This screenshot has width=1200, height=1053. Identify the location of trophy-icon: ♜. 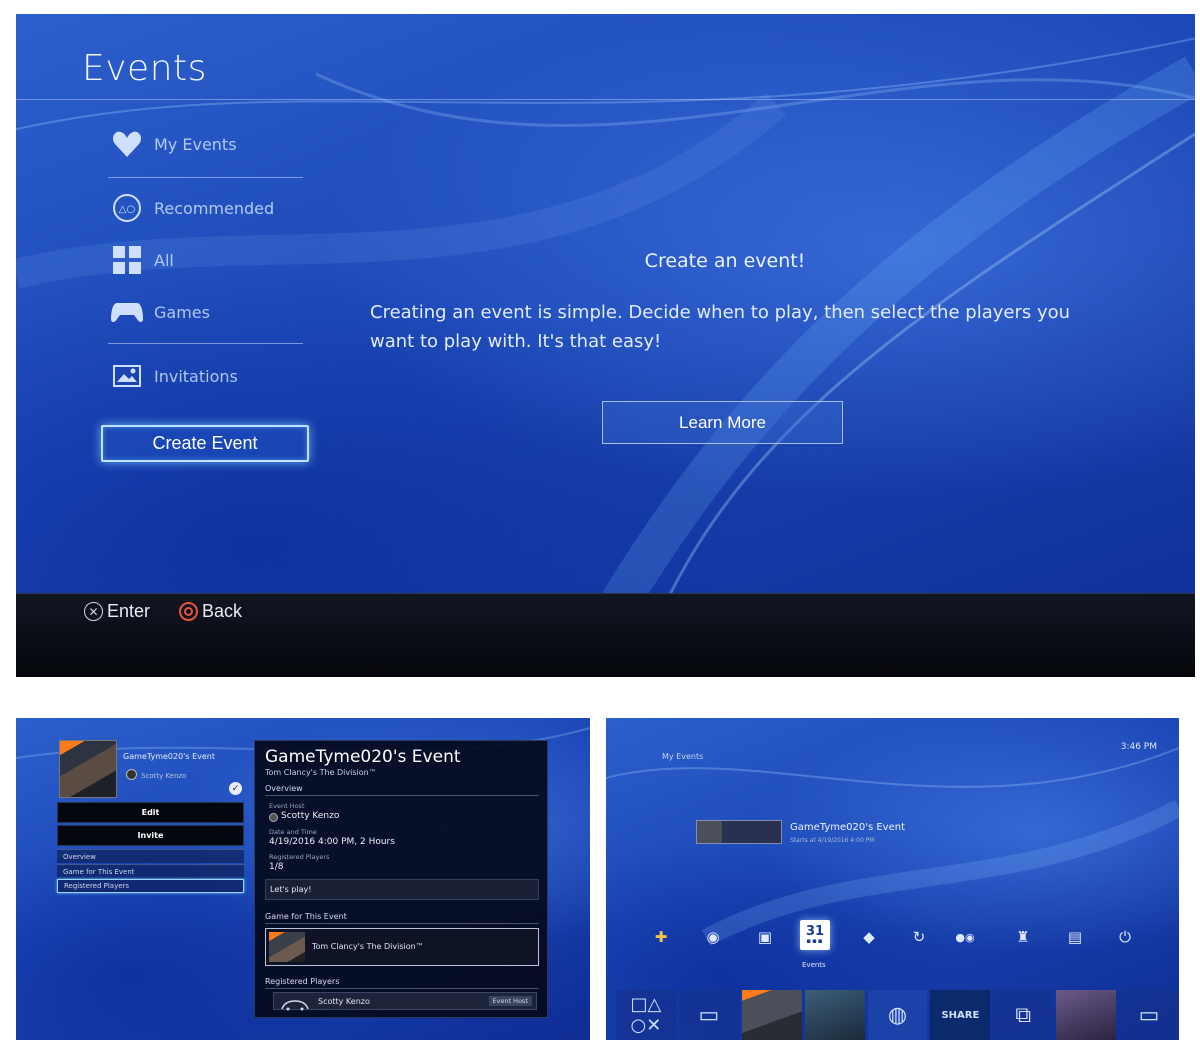
(1023, 937).